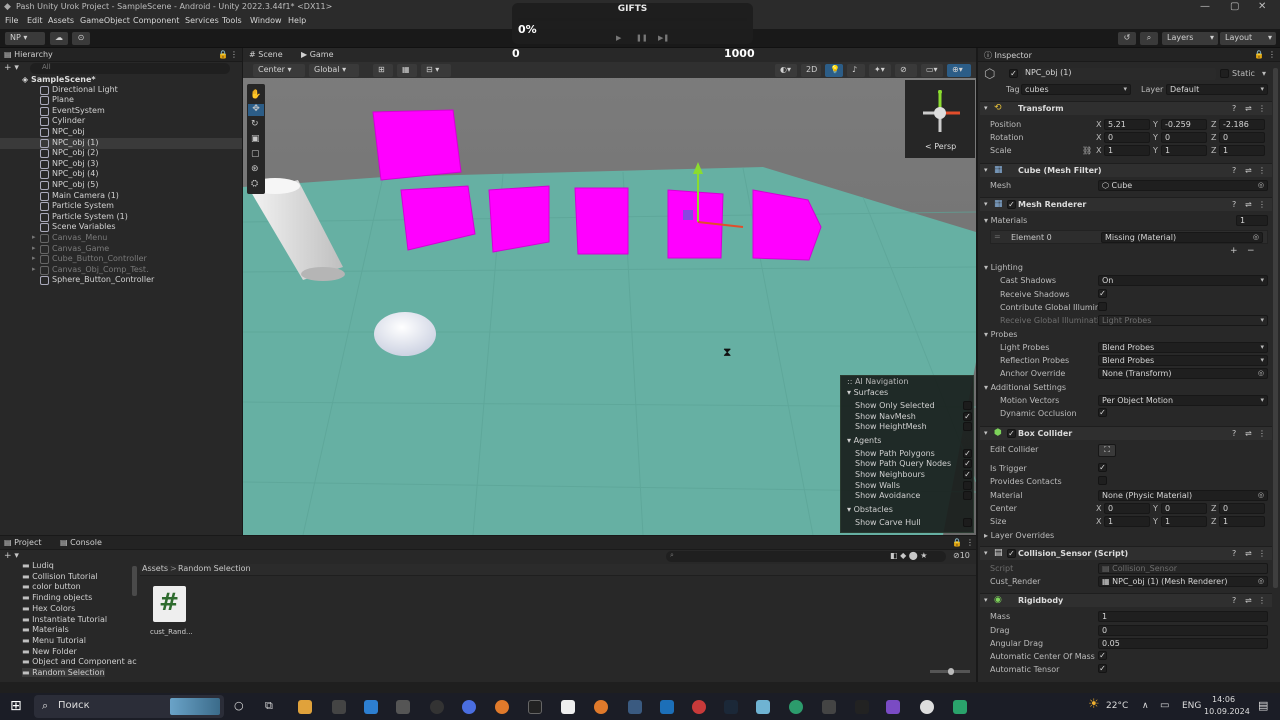  What do you see at coordinates (129, 706) in the screenshot?
I see `taskbar-search-box: ⌕ Поиск` at bounding box center [129, 706].